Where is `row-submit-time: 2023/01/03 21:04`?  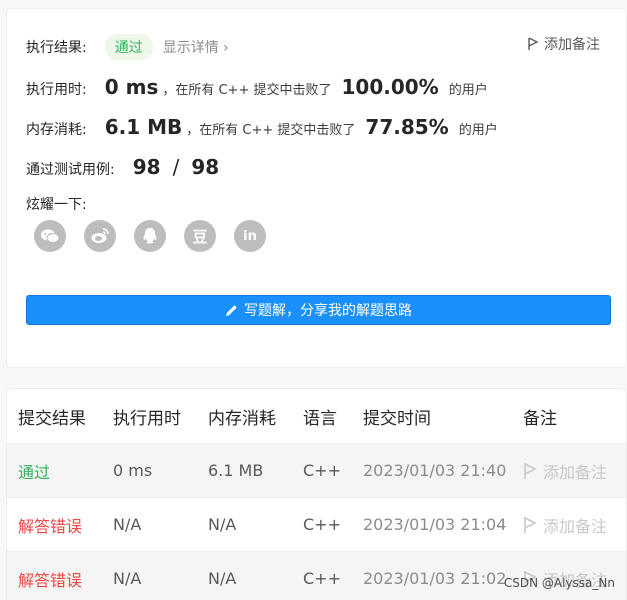 row-submit-time: 2023/01/03 21:04 is located at coordinates (435, 524).